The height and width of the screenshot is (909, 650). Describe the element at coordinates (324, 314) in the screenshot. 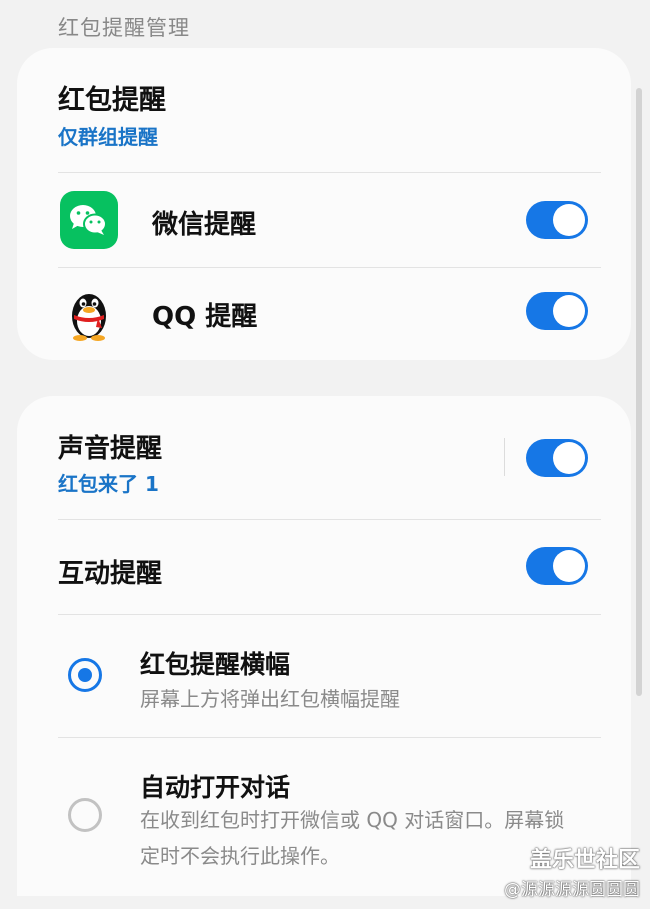

I see `qq-reminder-row: QQ 提醒` at that location.